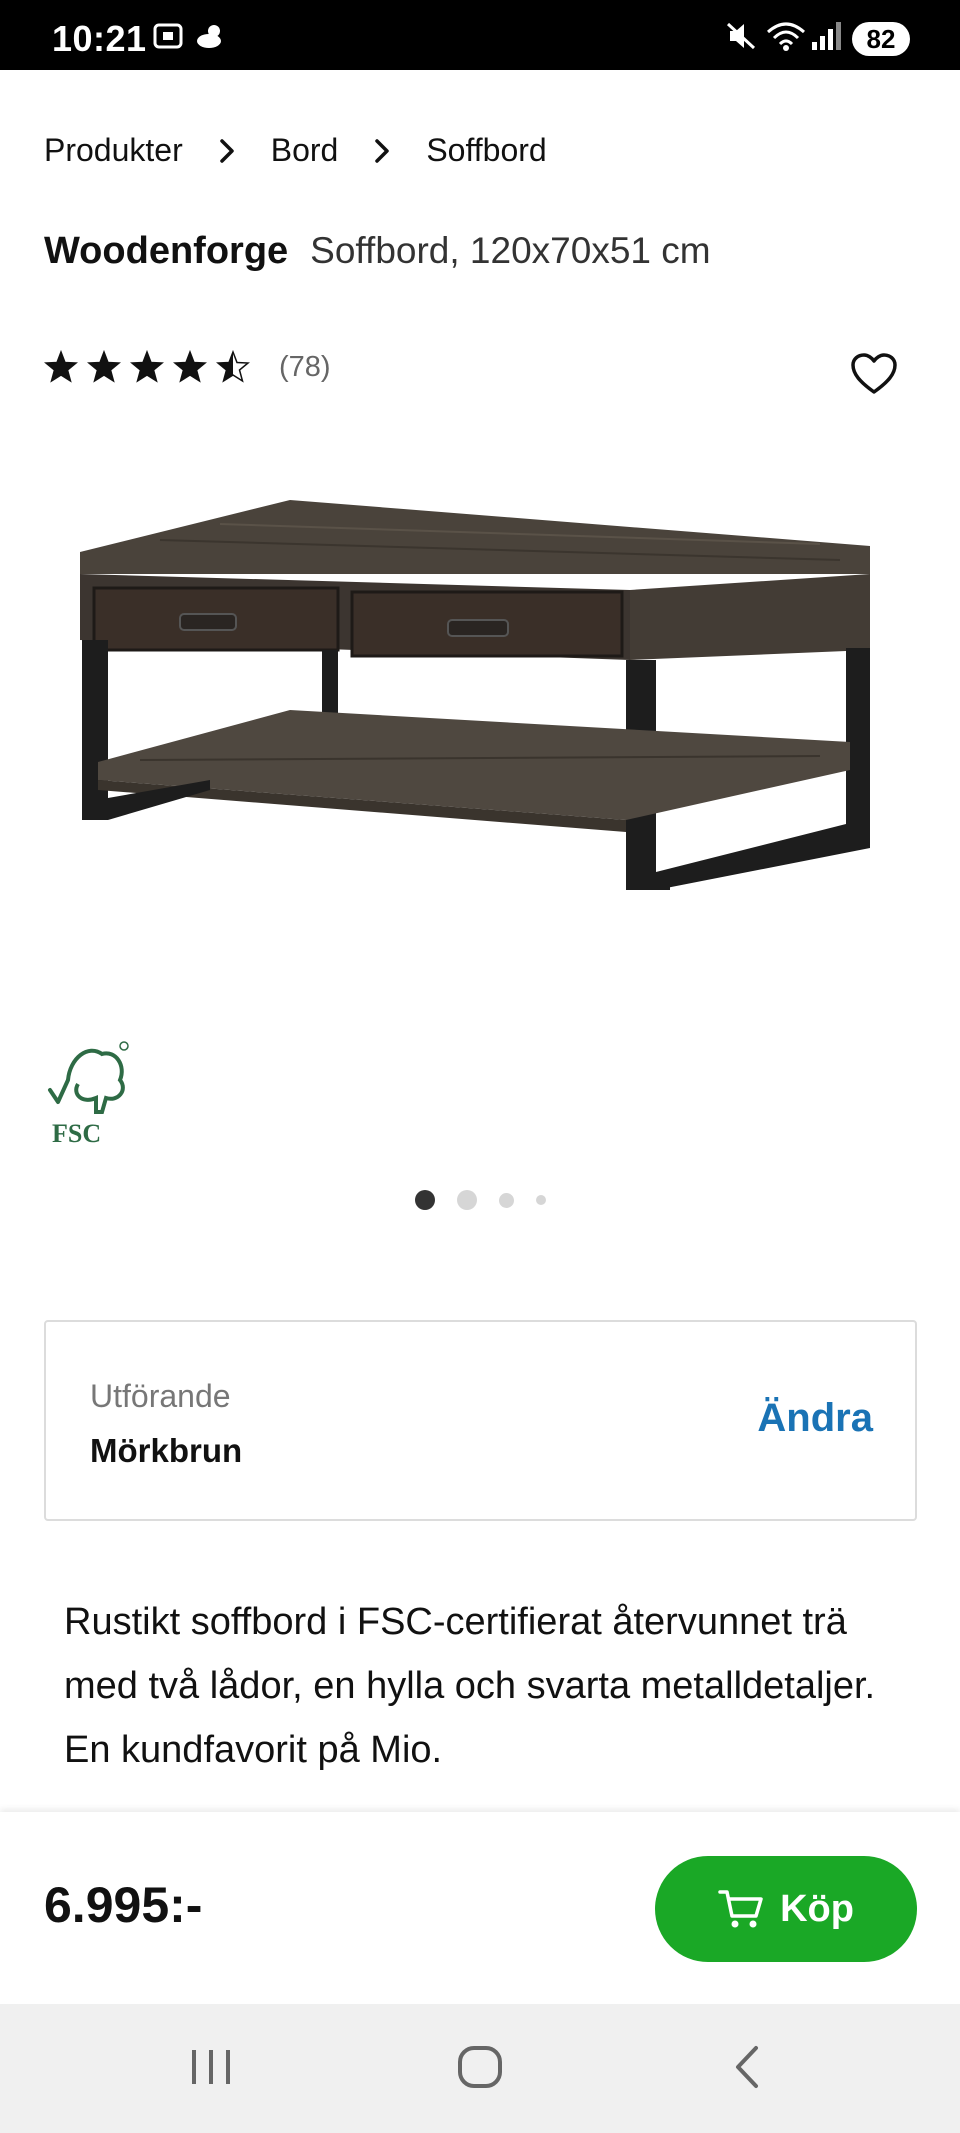 This screenshot has height=2133, width=960. Describe the element at coordinates (881, 39) in the screenshot. I see `battery-indicator: 82` at that location.